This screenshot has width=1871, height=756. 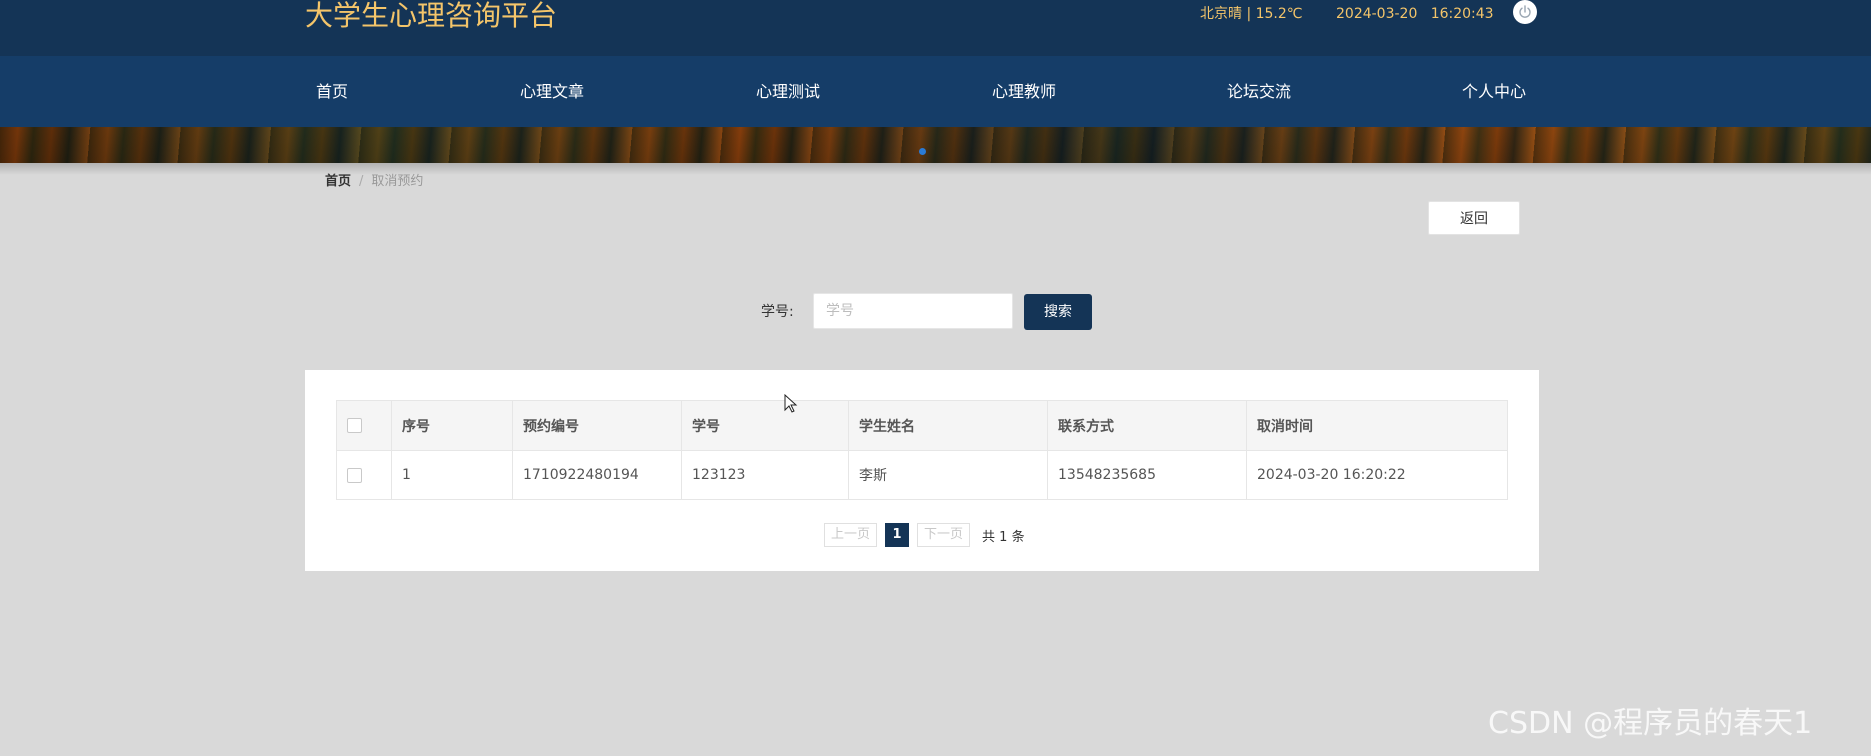 I want to click on nav-item-profile: 个人中心, so click(x=1494, y=91).